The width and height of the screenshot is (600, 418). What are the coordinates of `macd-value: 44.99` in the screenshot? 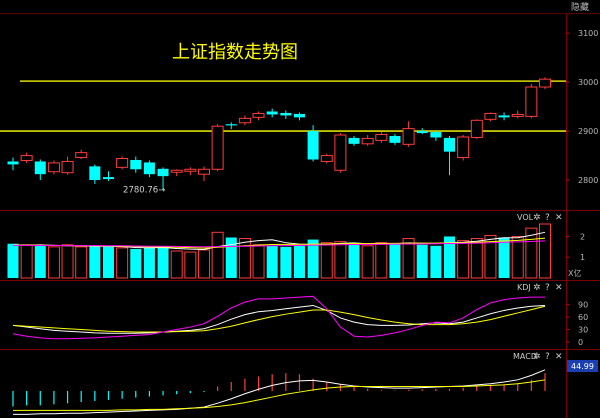 It's located at (582, 366).